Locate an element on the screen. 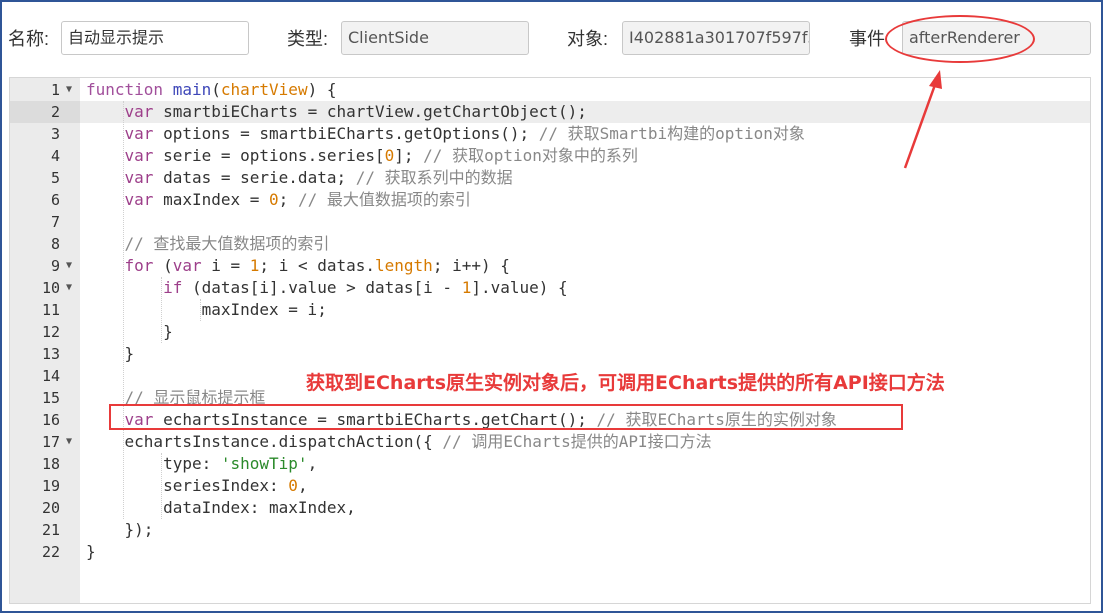  line-number: 18 is located at coordinates (50, 464).